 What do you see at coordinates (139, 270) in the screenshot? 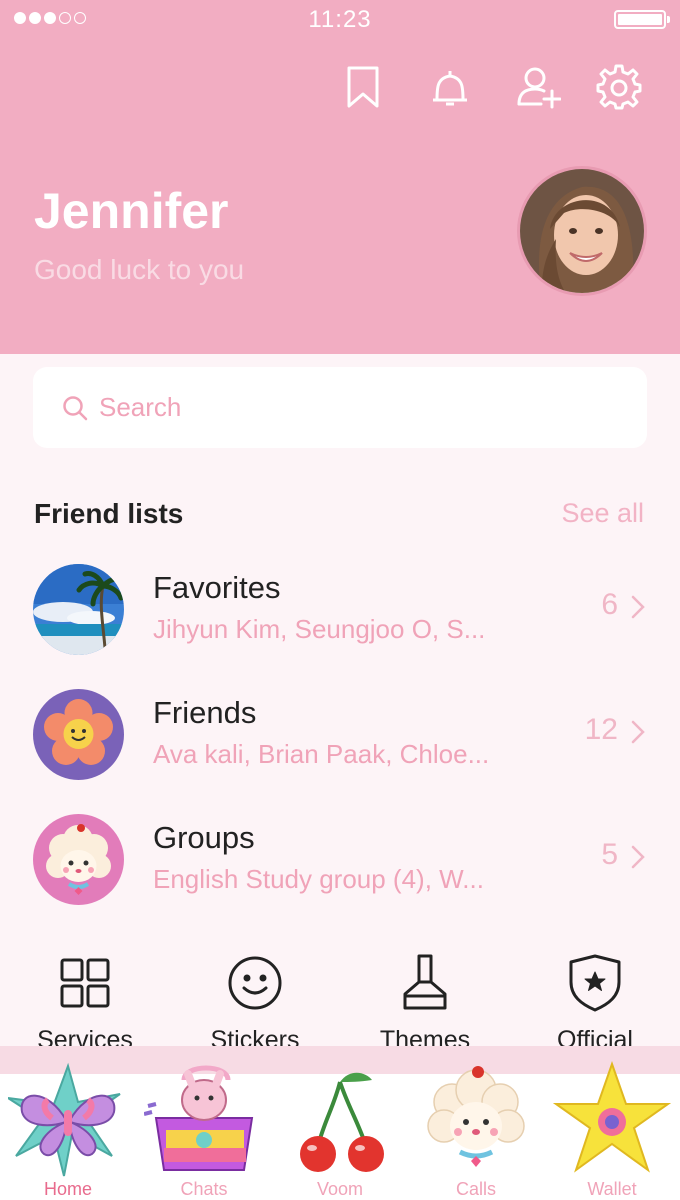
I see `profile-status-message: Good luck to you` at bounding box center [139, 270].